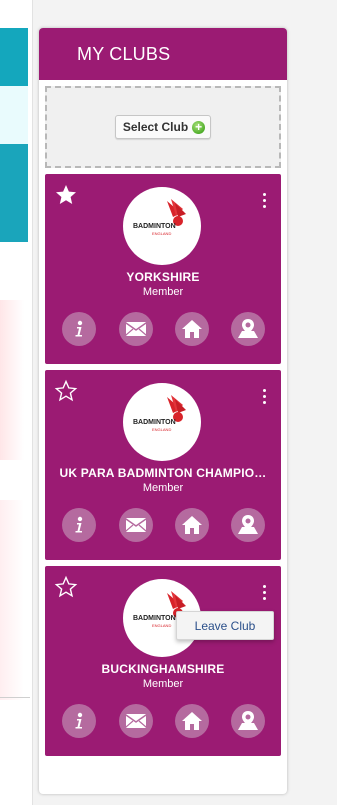 The height and width of the screenshot is (805, 337). I want to click on background-watermark, so click(12, 380).